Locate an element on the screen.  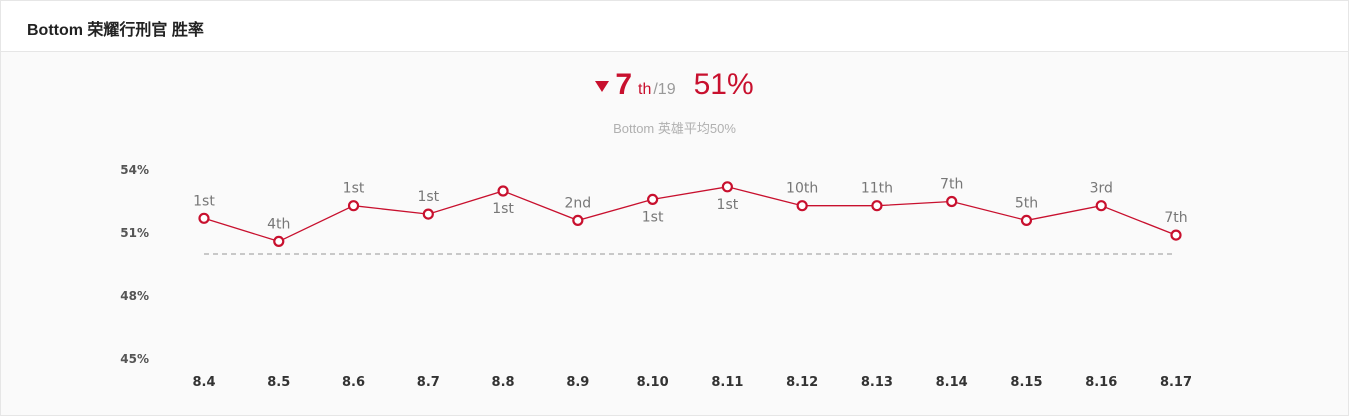
x-tick-label: 8.14 is located at coordinates (952, 382).